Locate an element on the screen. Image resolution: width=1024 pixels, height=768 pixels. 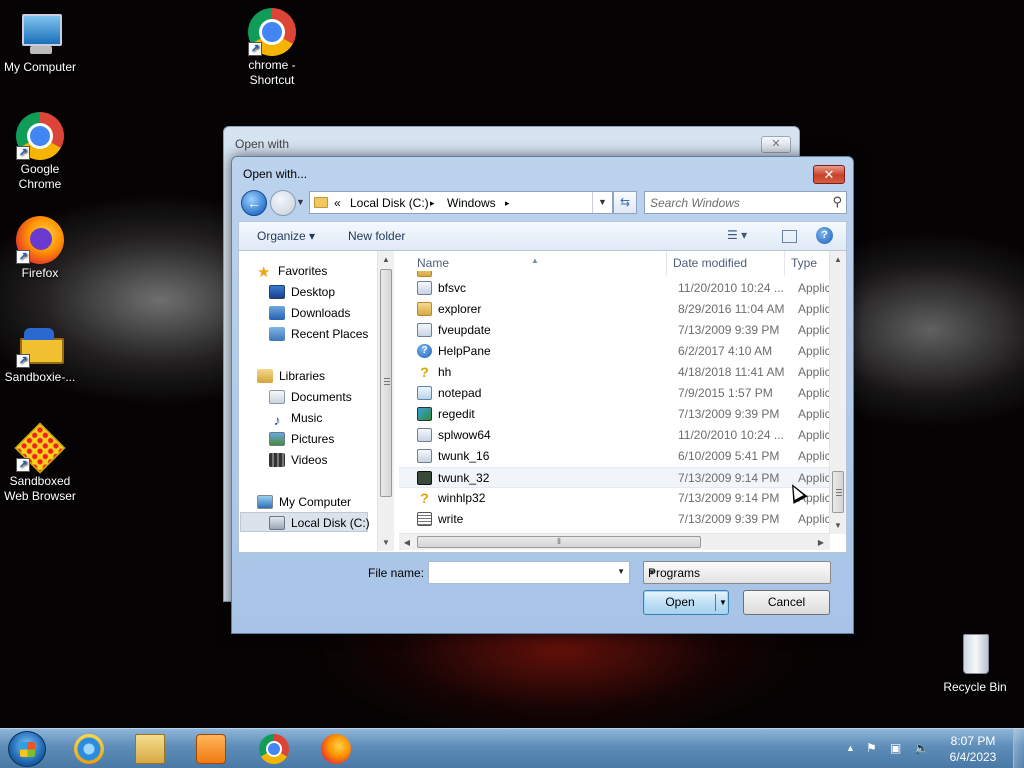
nav-item-label: Desktop is located at coordinates (313, 292).